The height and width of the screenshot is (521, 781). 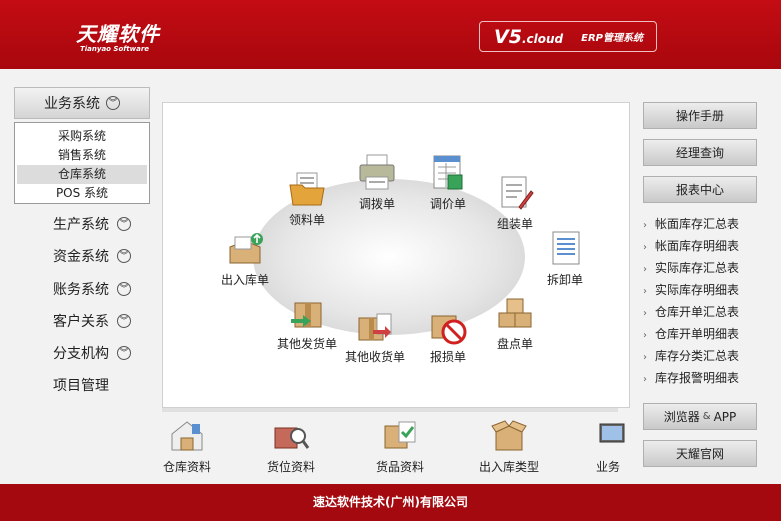 I want to click on nav-section-label: 分支机构, so click(x=81, y=354).